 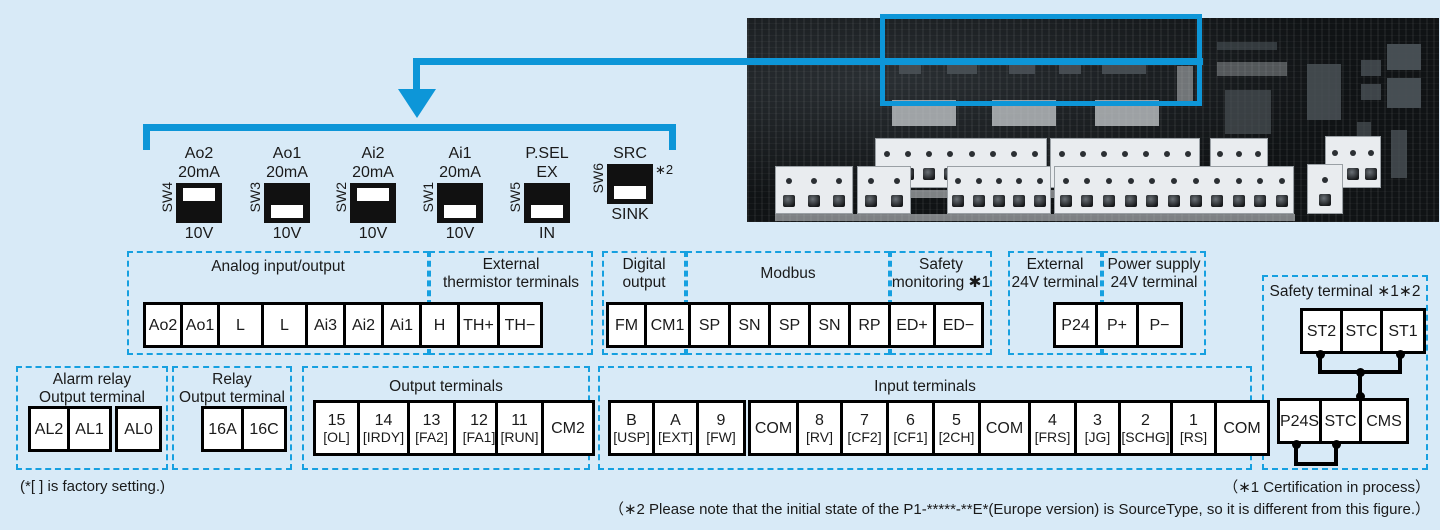 I want to click on terminal-cell: 16C, so click(x=264, y=429).